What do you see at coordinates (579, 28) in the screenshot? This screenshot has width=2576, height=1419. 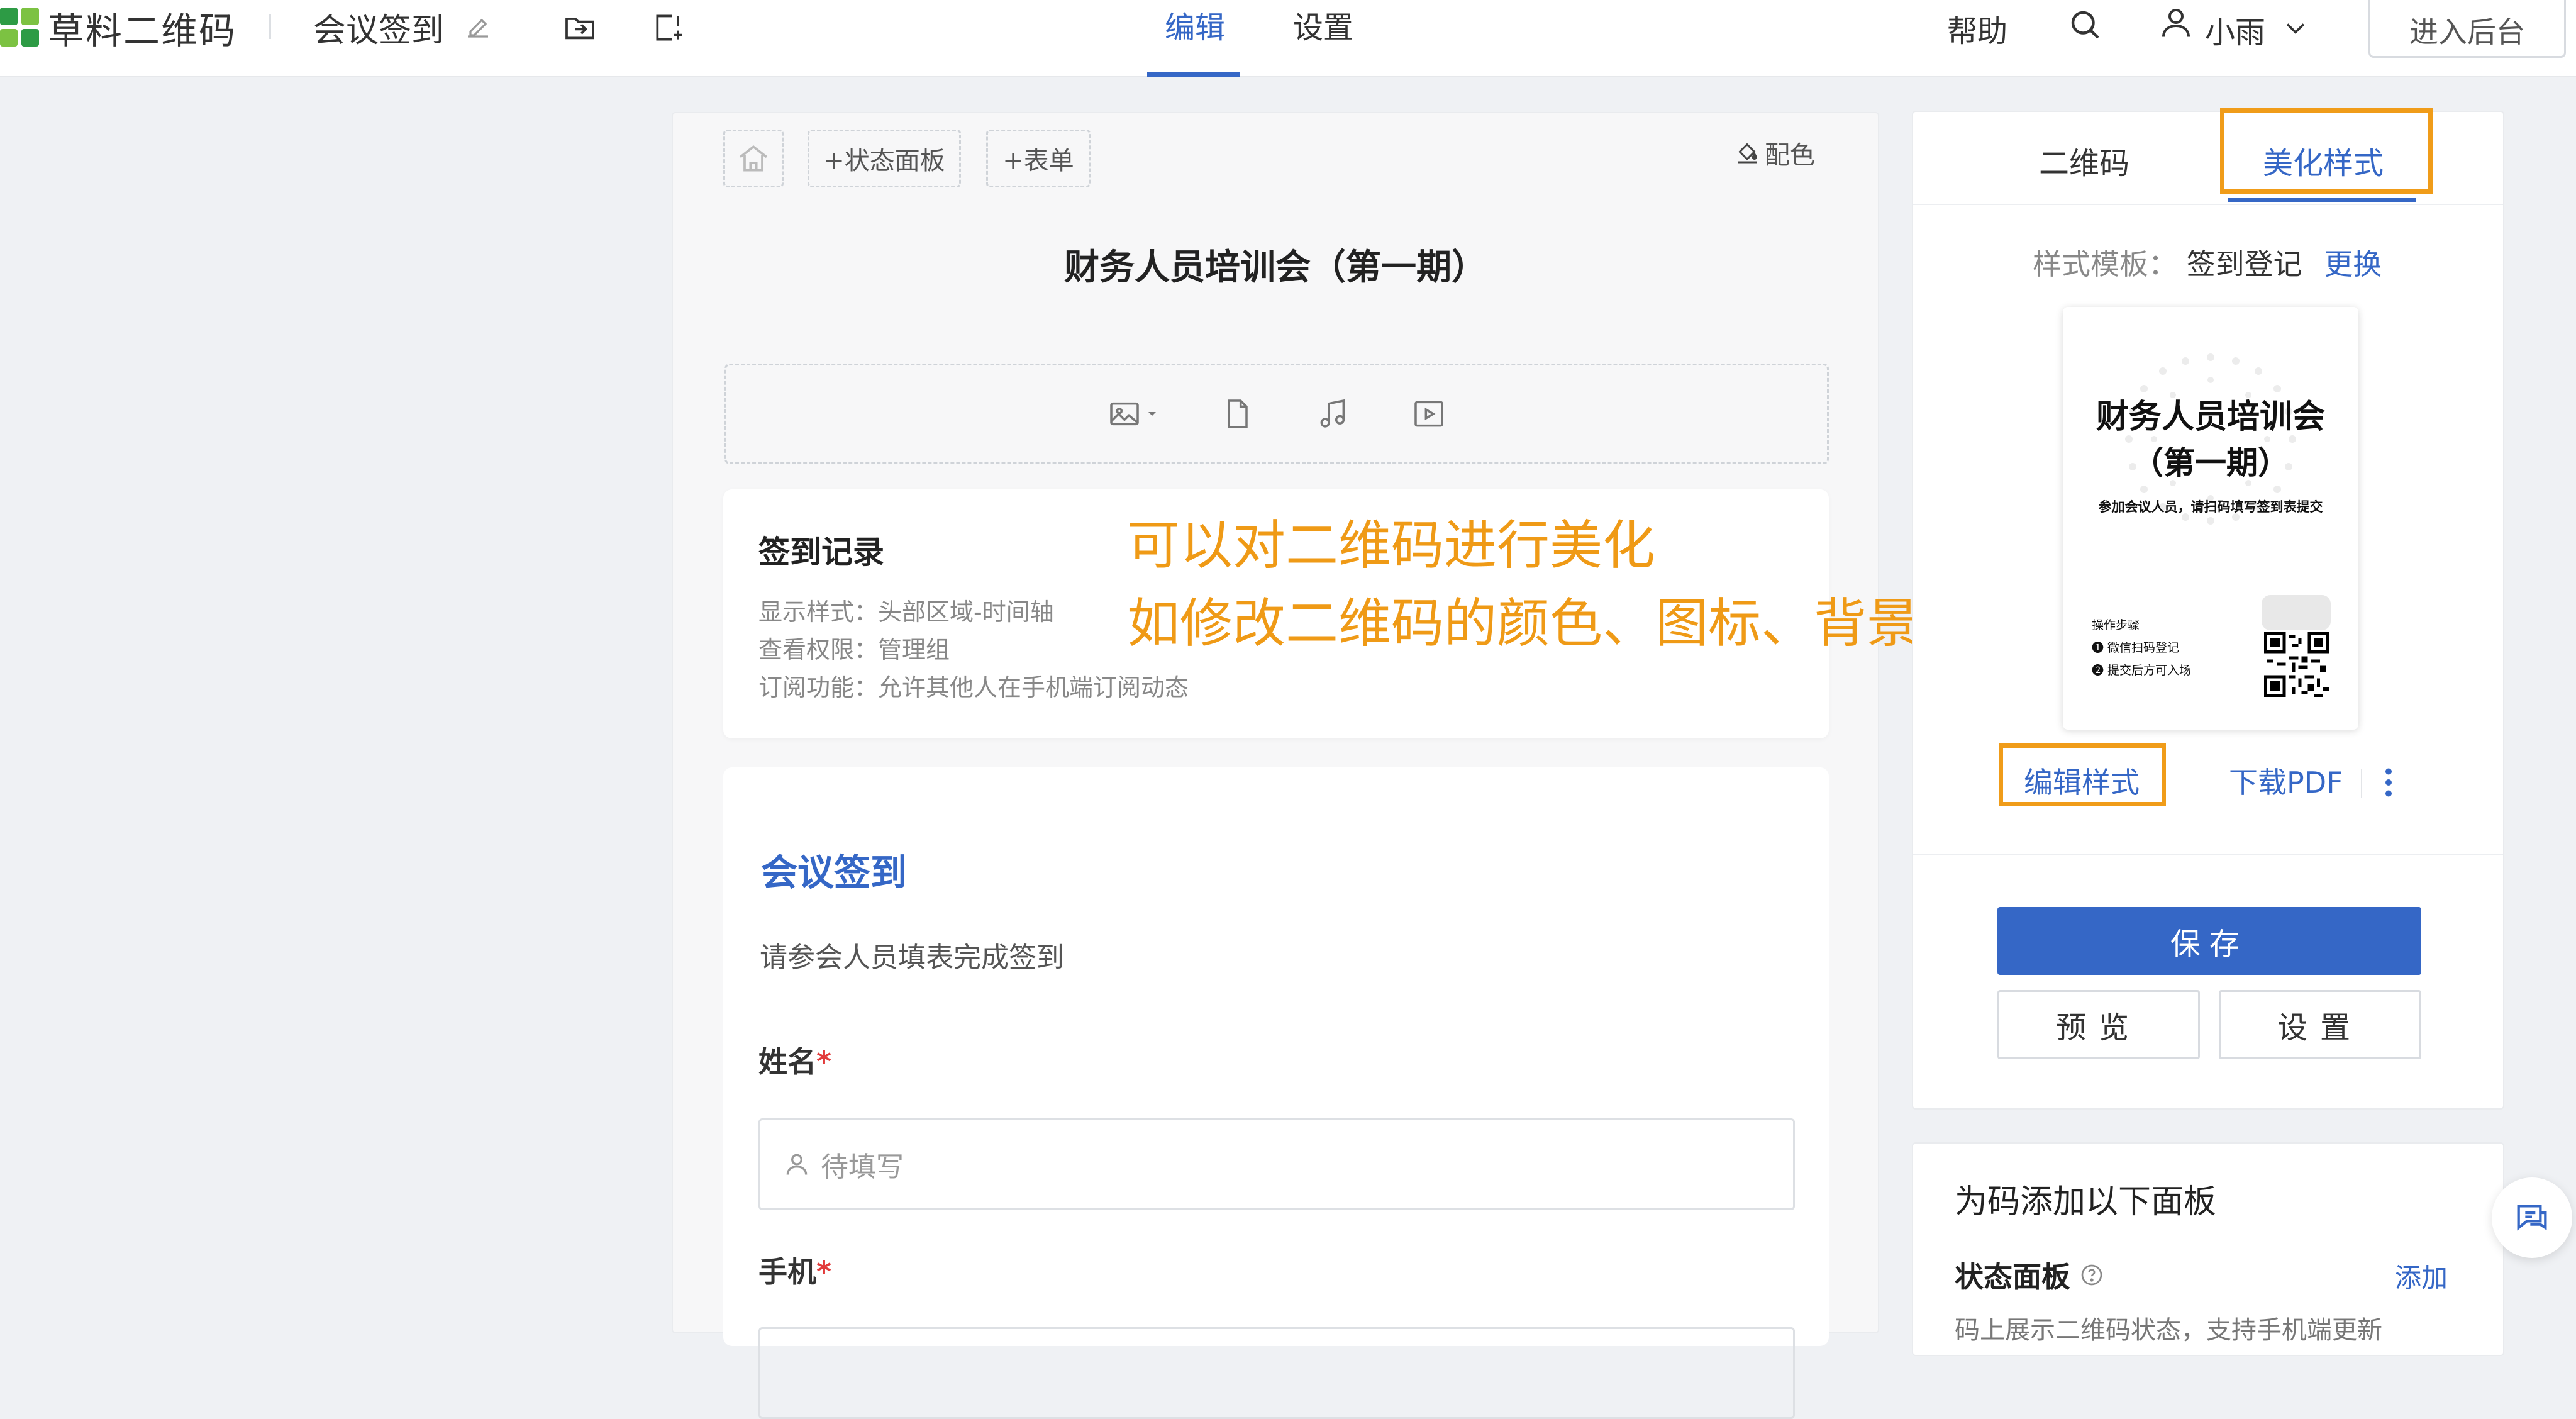 I see `move-folder-icon` at bounding box center [579, 28].